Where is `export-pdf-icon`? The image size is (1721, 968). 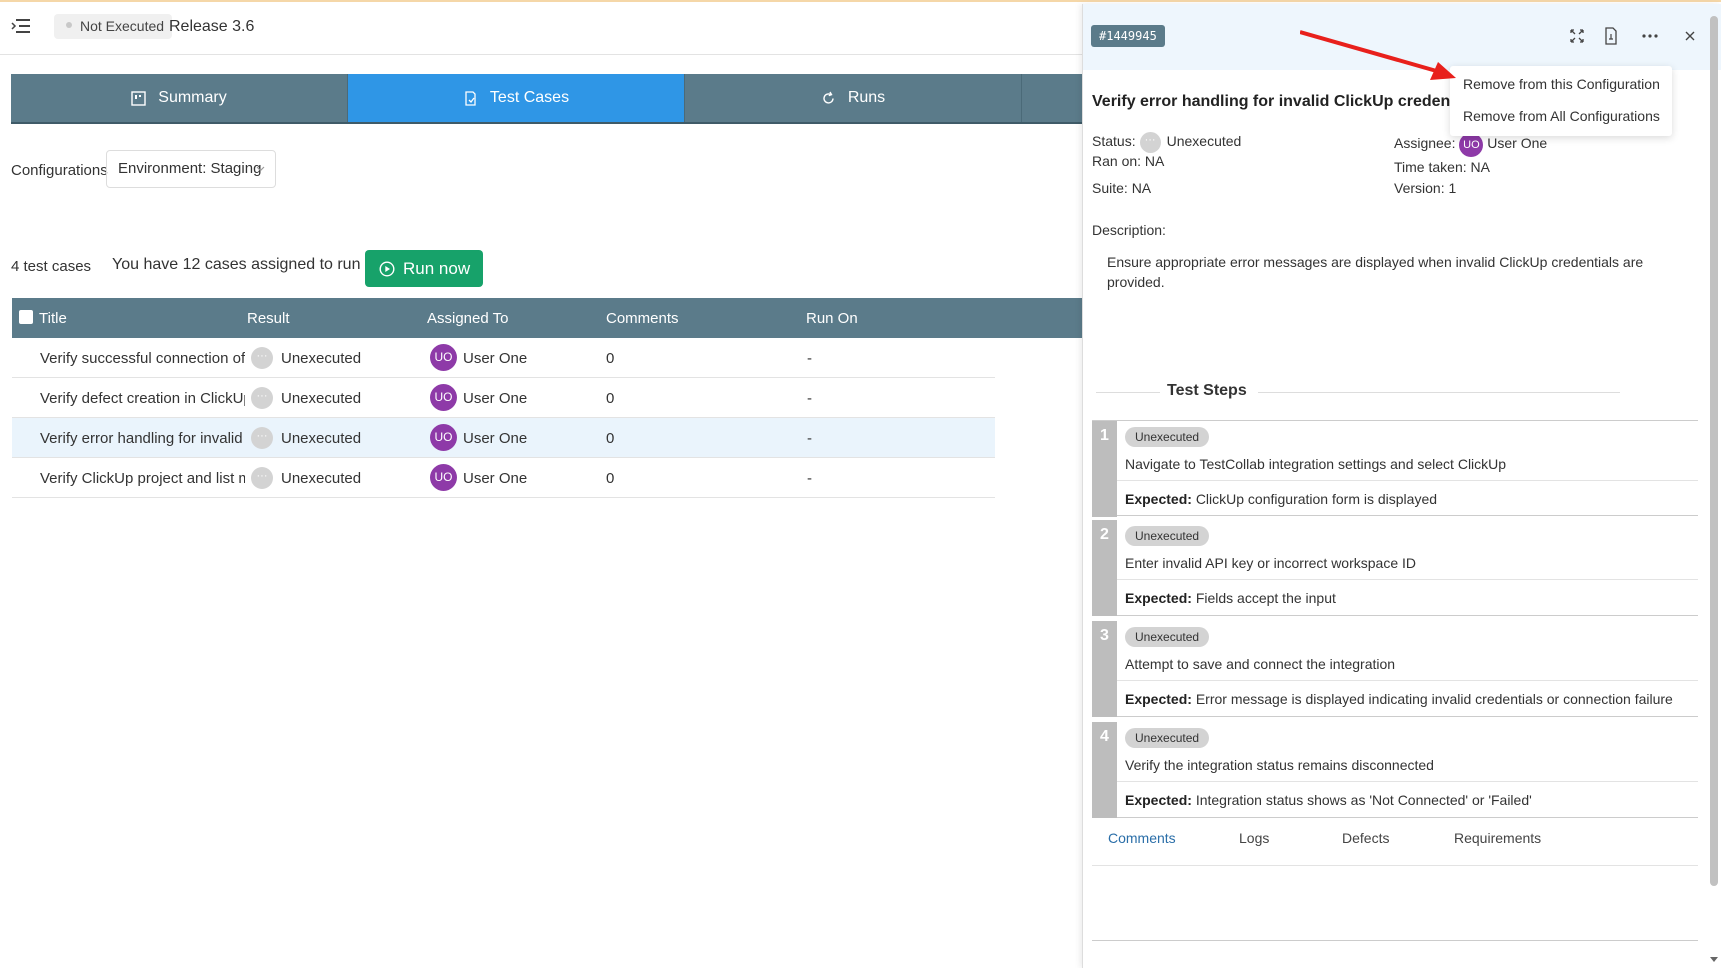
export-pdf-icon is located at coordinates (1611, 36).